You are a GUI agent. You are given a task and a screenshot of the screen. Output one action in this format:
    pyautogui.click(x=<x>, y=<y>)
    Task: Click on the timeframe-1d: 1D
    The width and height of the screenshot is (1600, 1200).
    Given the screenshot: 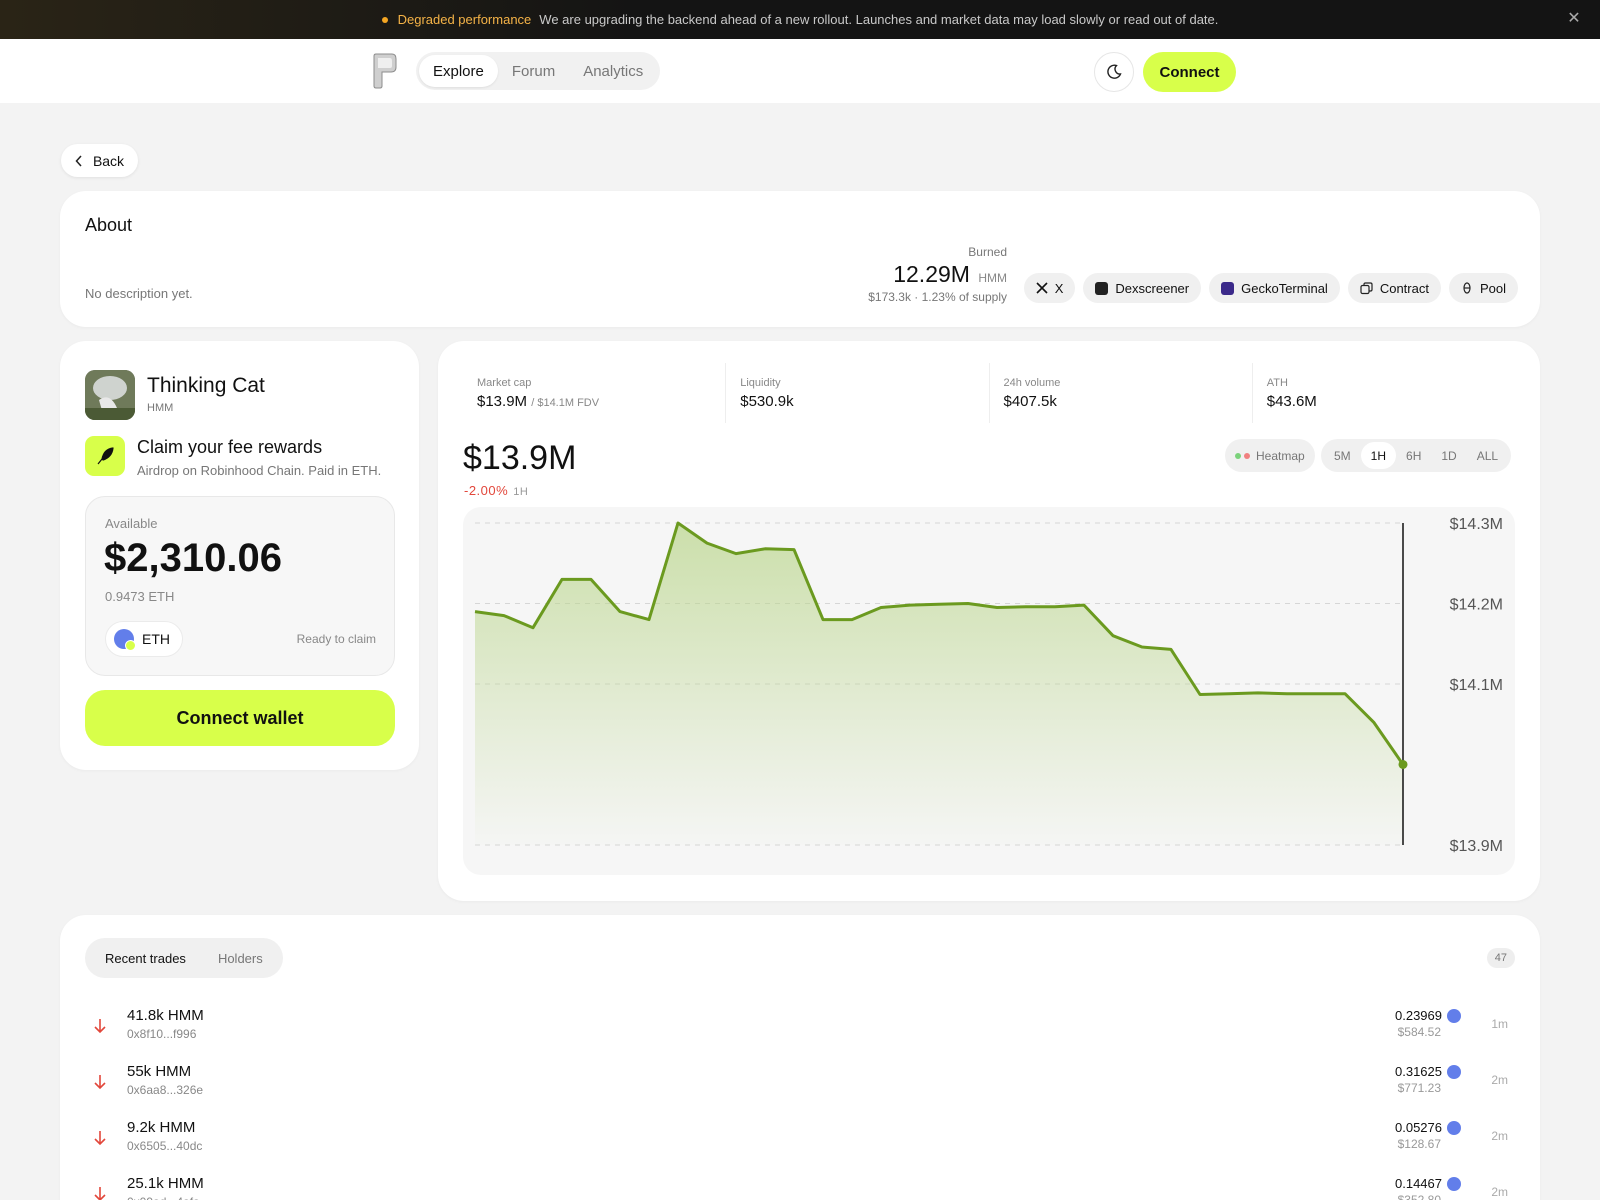 What is the action you would take?
    pyautogui.click(x=1448, y=455)
    